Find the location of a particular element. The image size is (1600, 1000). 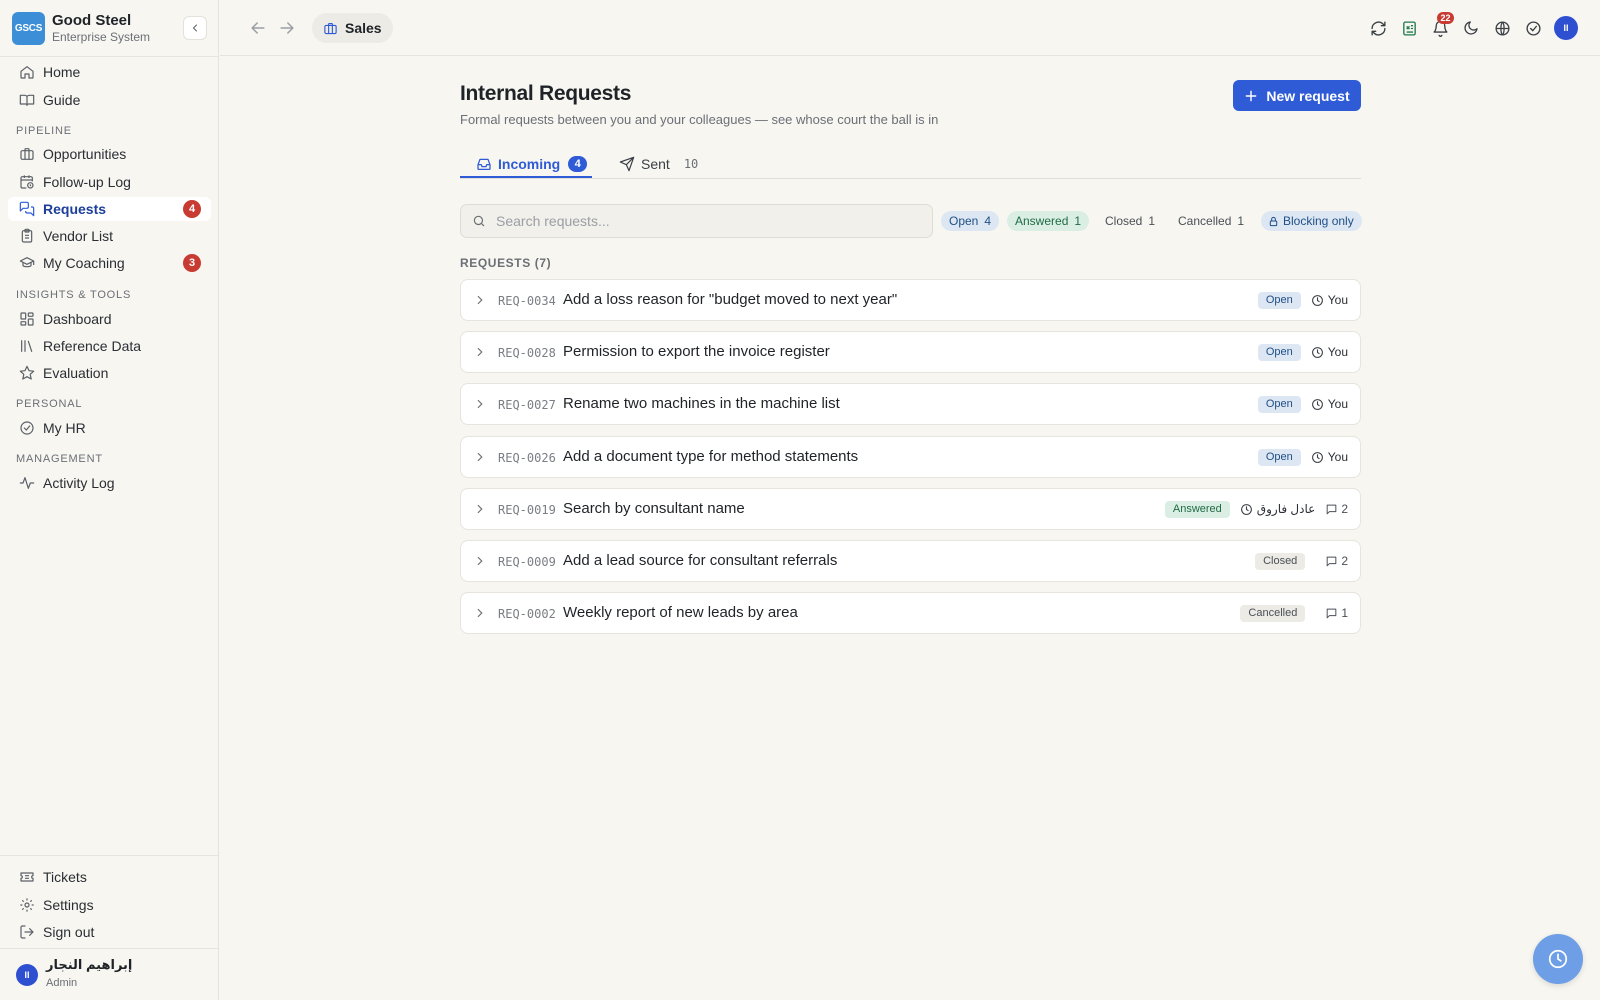

sidebar-item-label: Evaluation is located at coordinates (76, 373).